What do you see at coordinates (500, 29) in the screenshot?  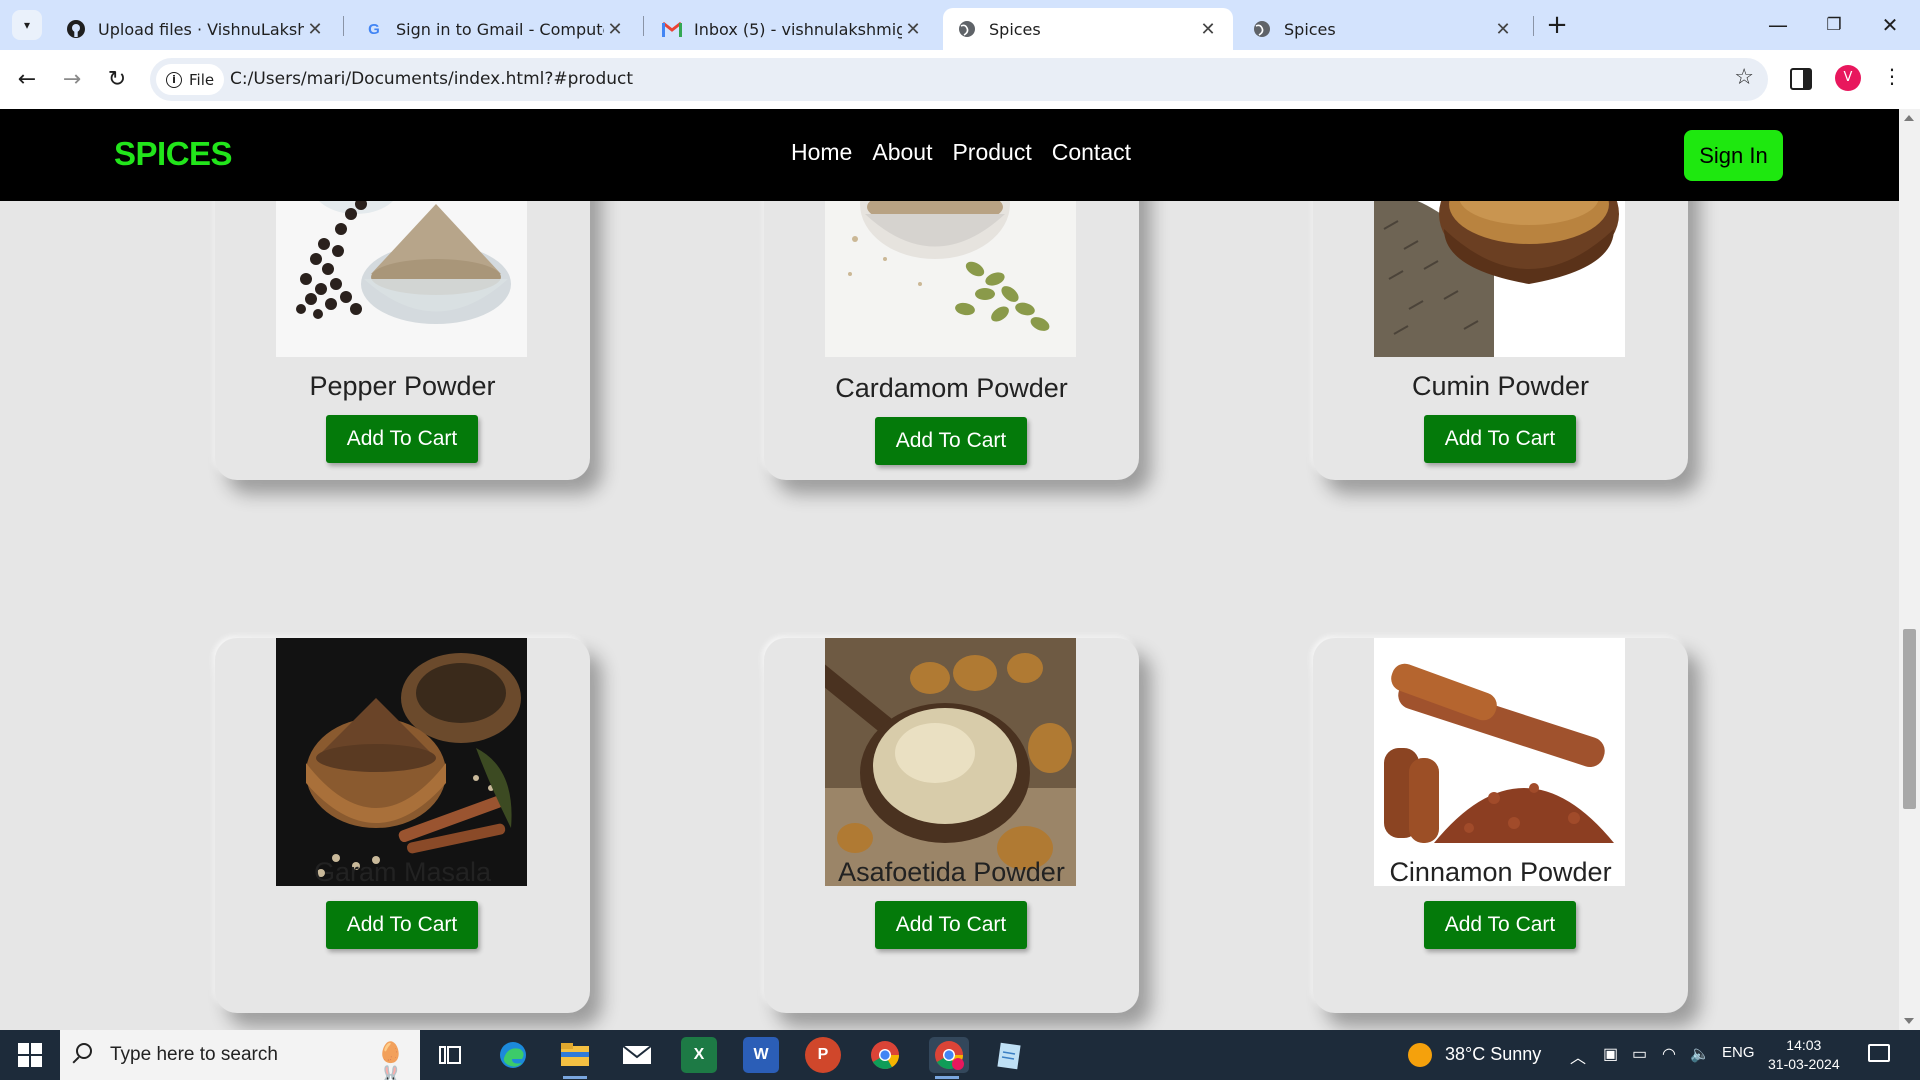 I see `tab-title: Sign in to Gmail - Computer - G` at bounding box center [500, 29].